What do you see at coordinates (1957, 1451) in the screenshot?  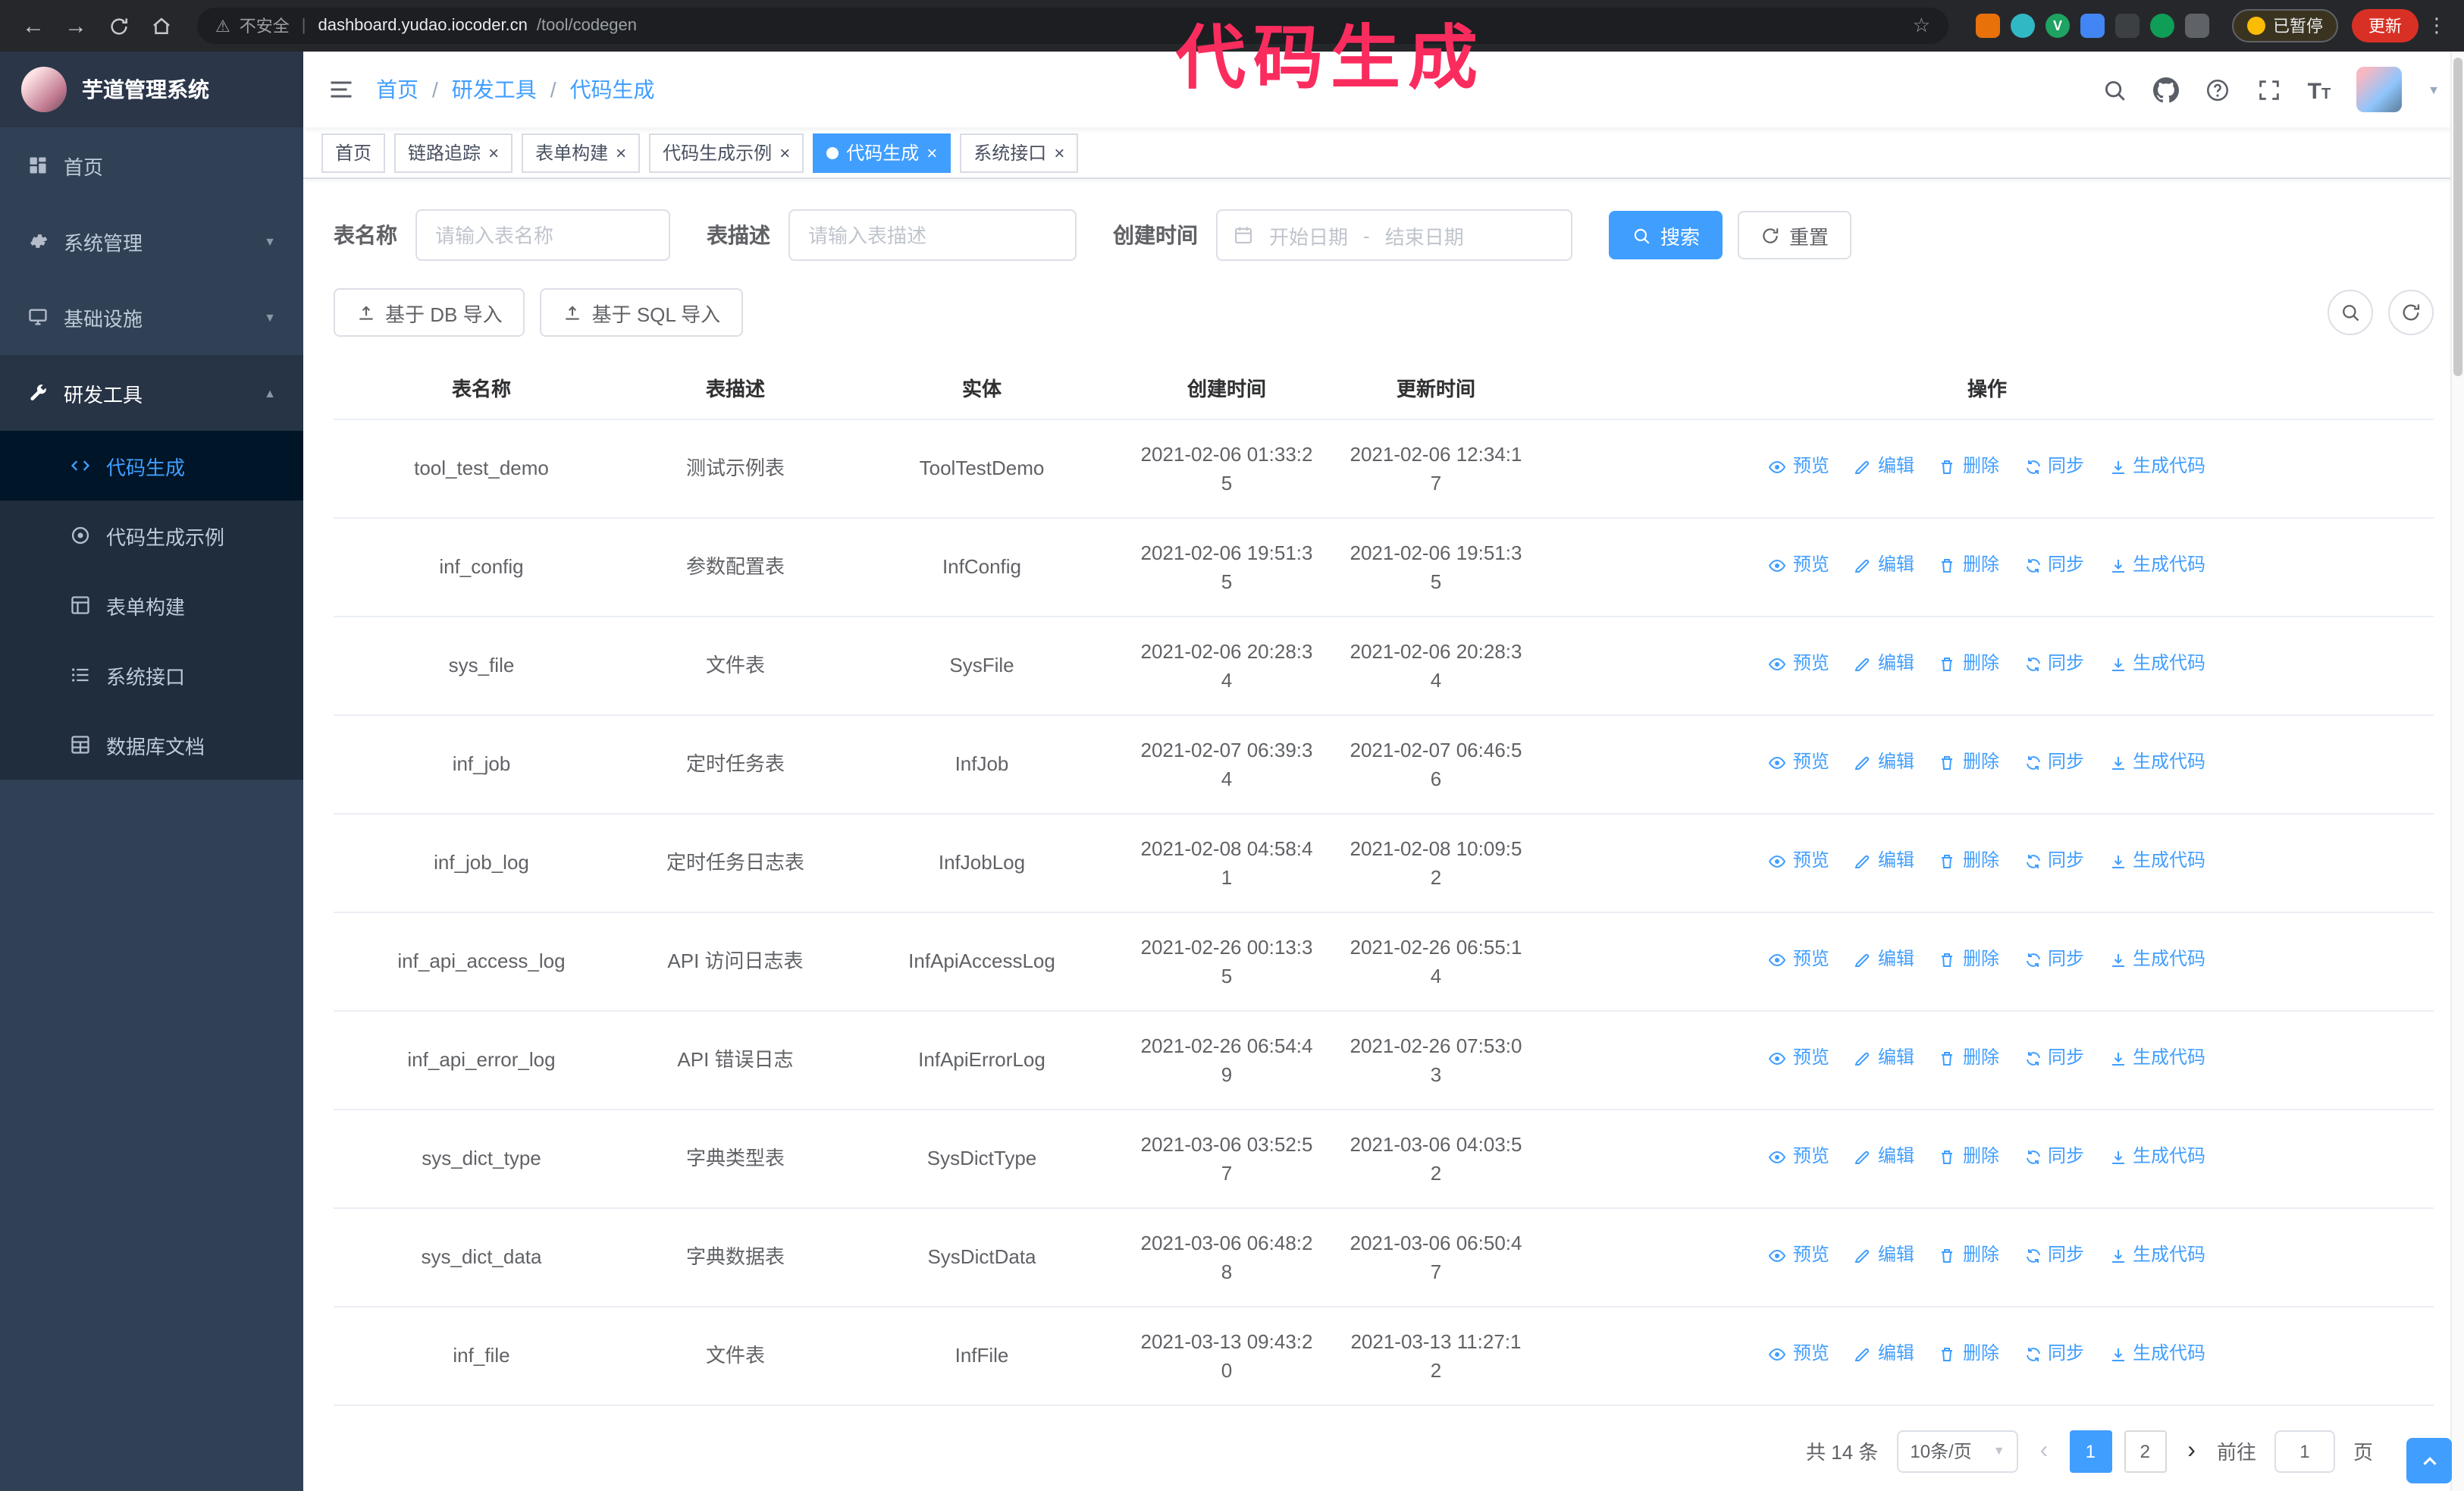 I see `page-size-select: 10条/页 ▼` at bounding box center [1957, 1451].